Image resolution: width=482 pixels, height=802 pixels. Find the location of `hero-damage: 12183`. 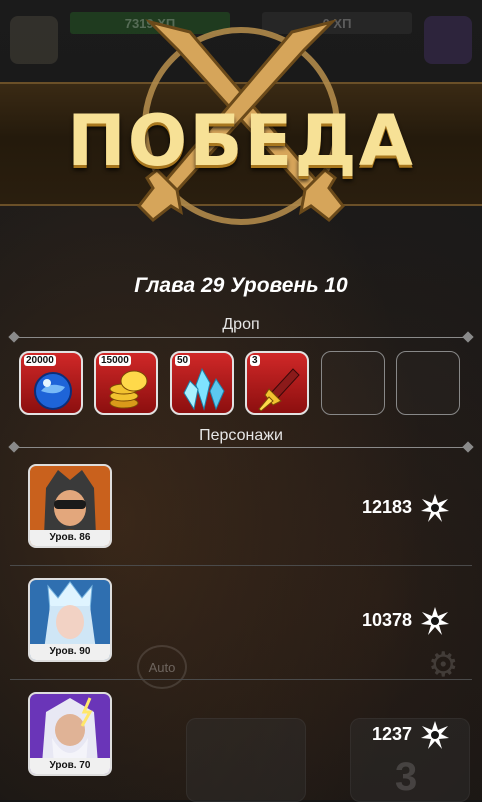

hero-damage: 12183 is located at coordinates (386, 507).